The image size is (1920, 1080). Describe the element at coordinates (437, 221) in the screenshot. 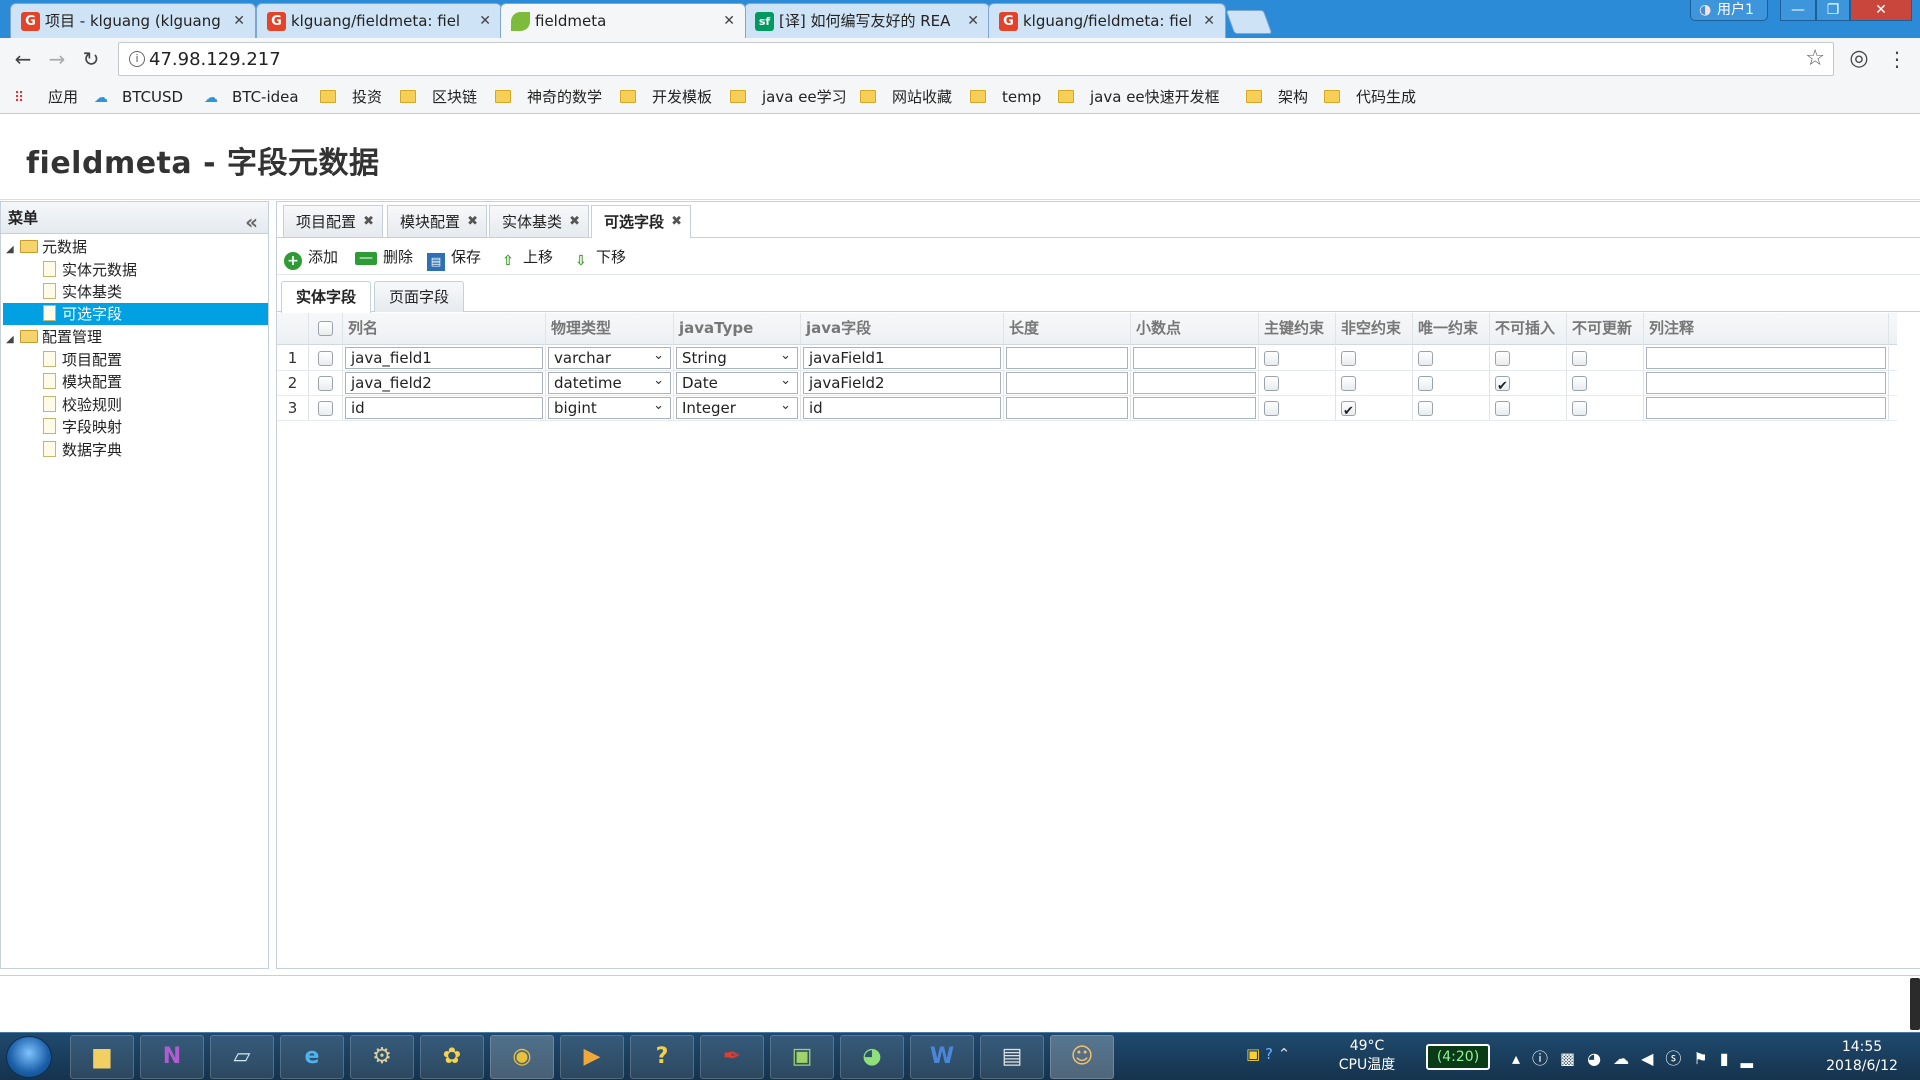

I see `tab-module-config: 模块配置 ✖` at that location.